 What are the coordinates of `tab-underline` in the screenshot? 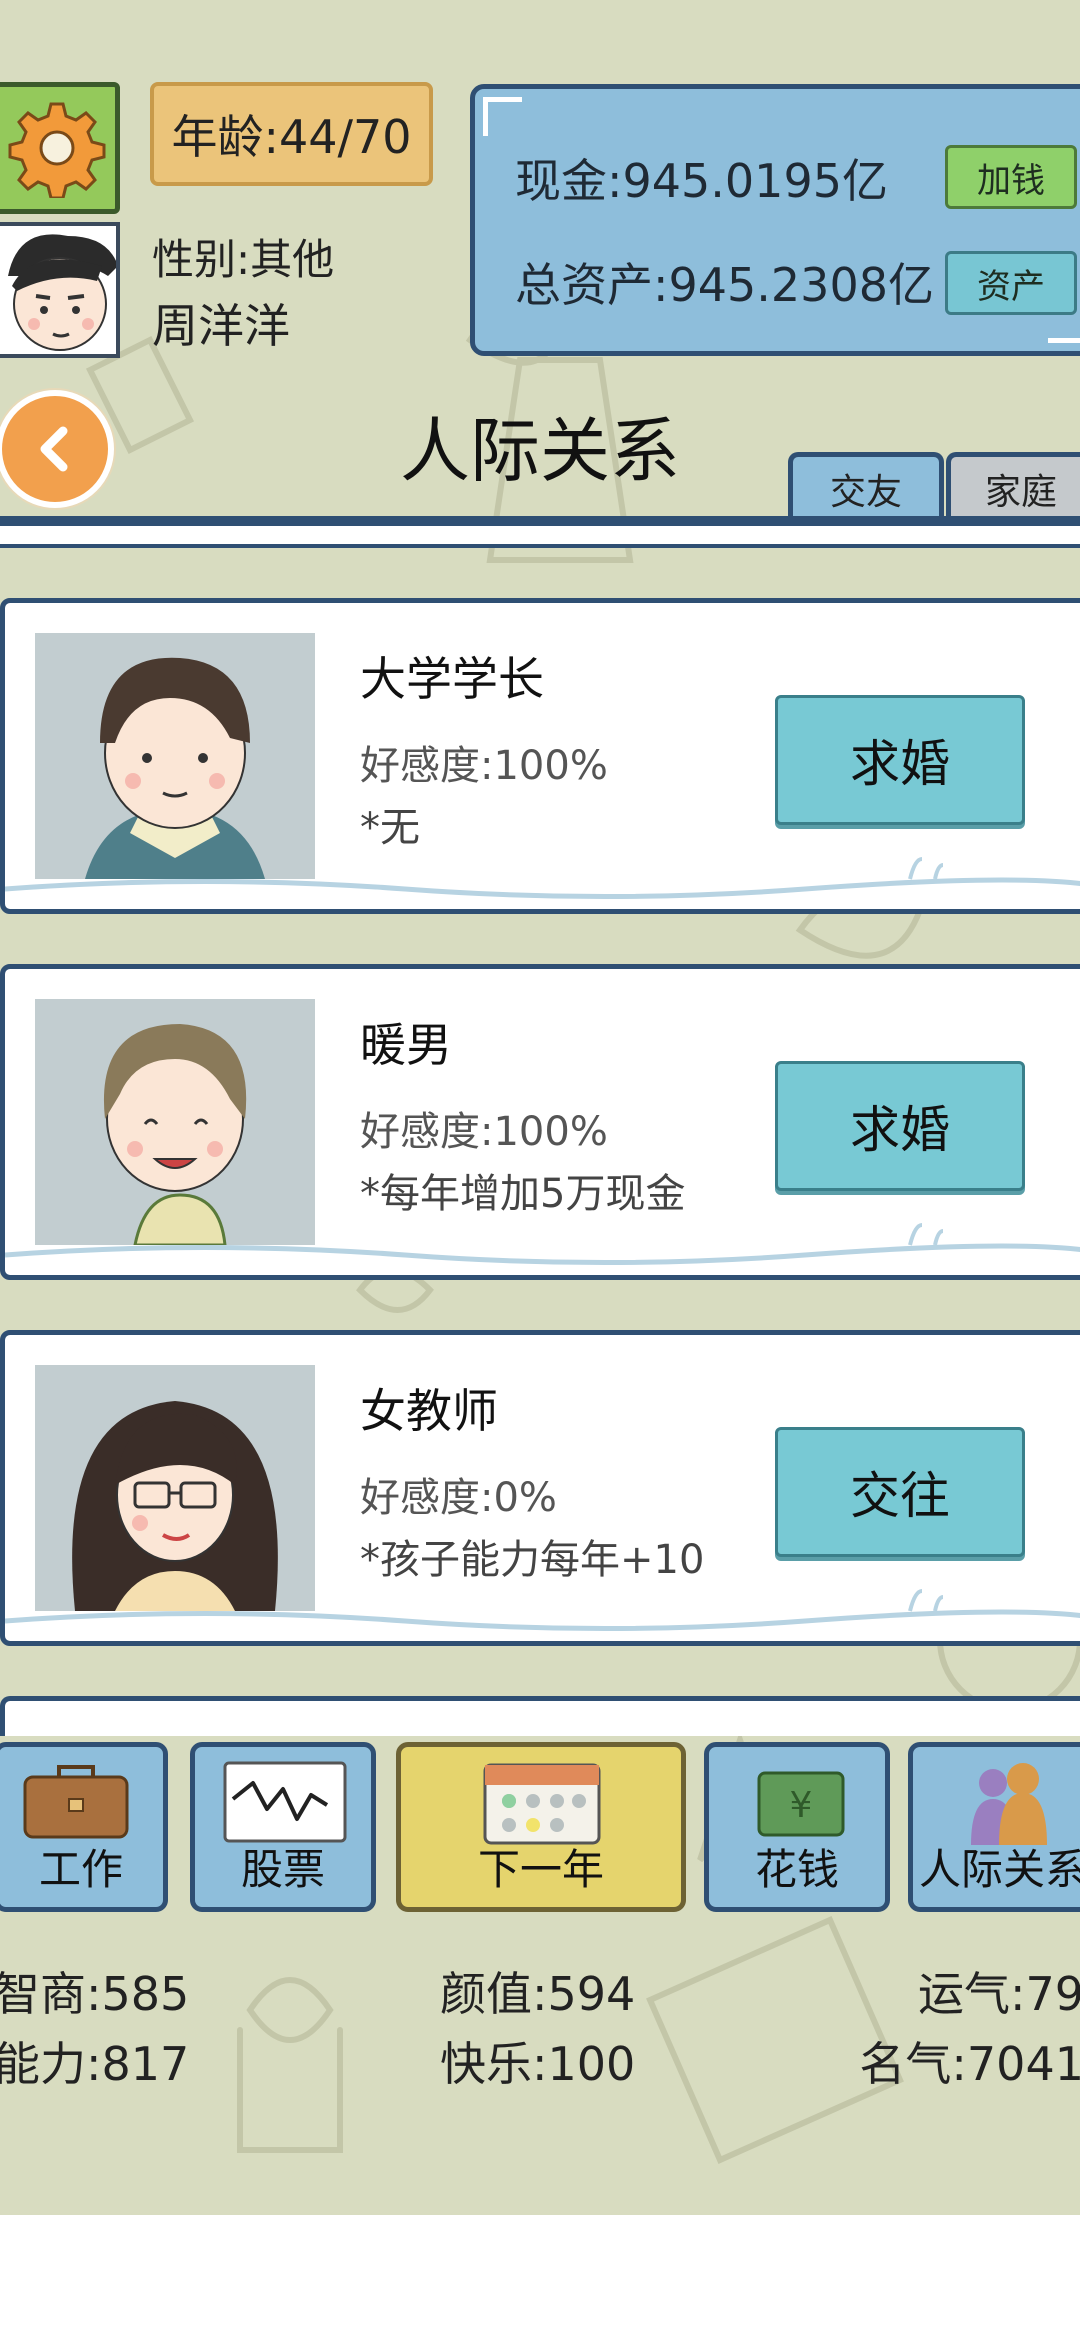 It's located at (540, 521).